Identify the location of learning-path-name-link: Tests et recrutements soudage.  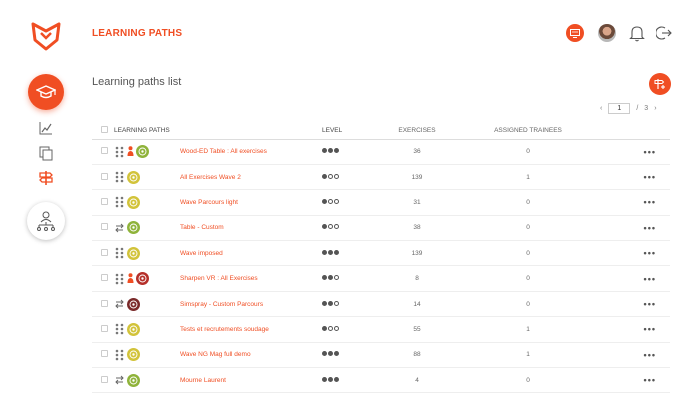
(251, 329).